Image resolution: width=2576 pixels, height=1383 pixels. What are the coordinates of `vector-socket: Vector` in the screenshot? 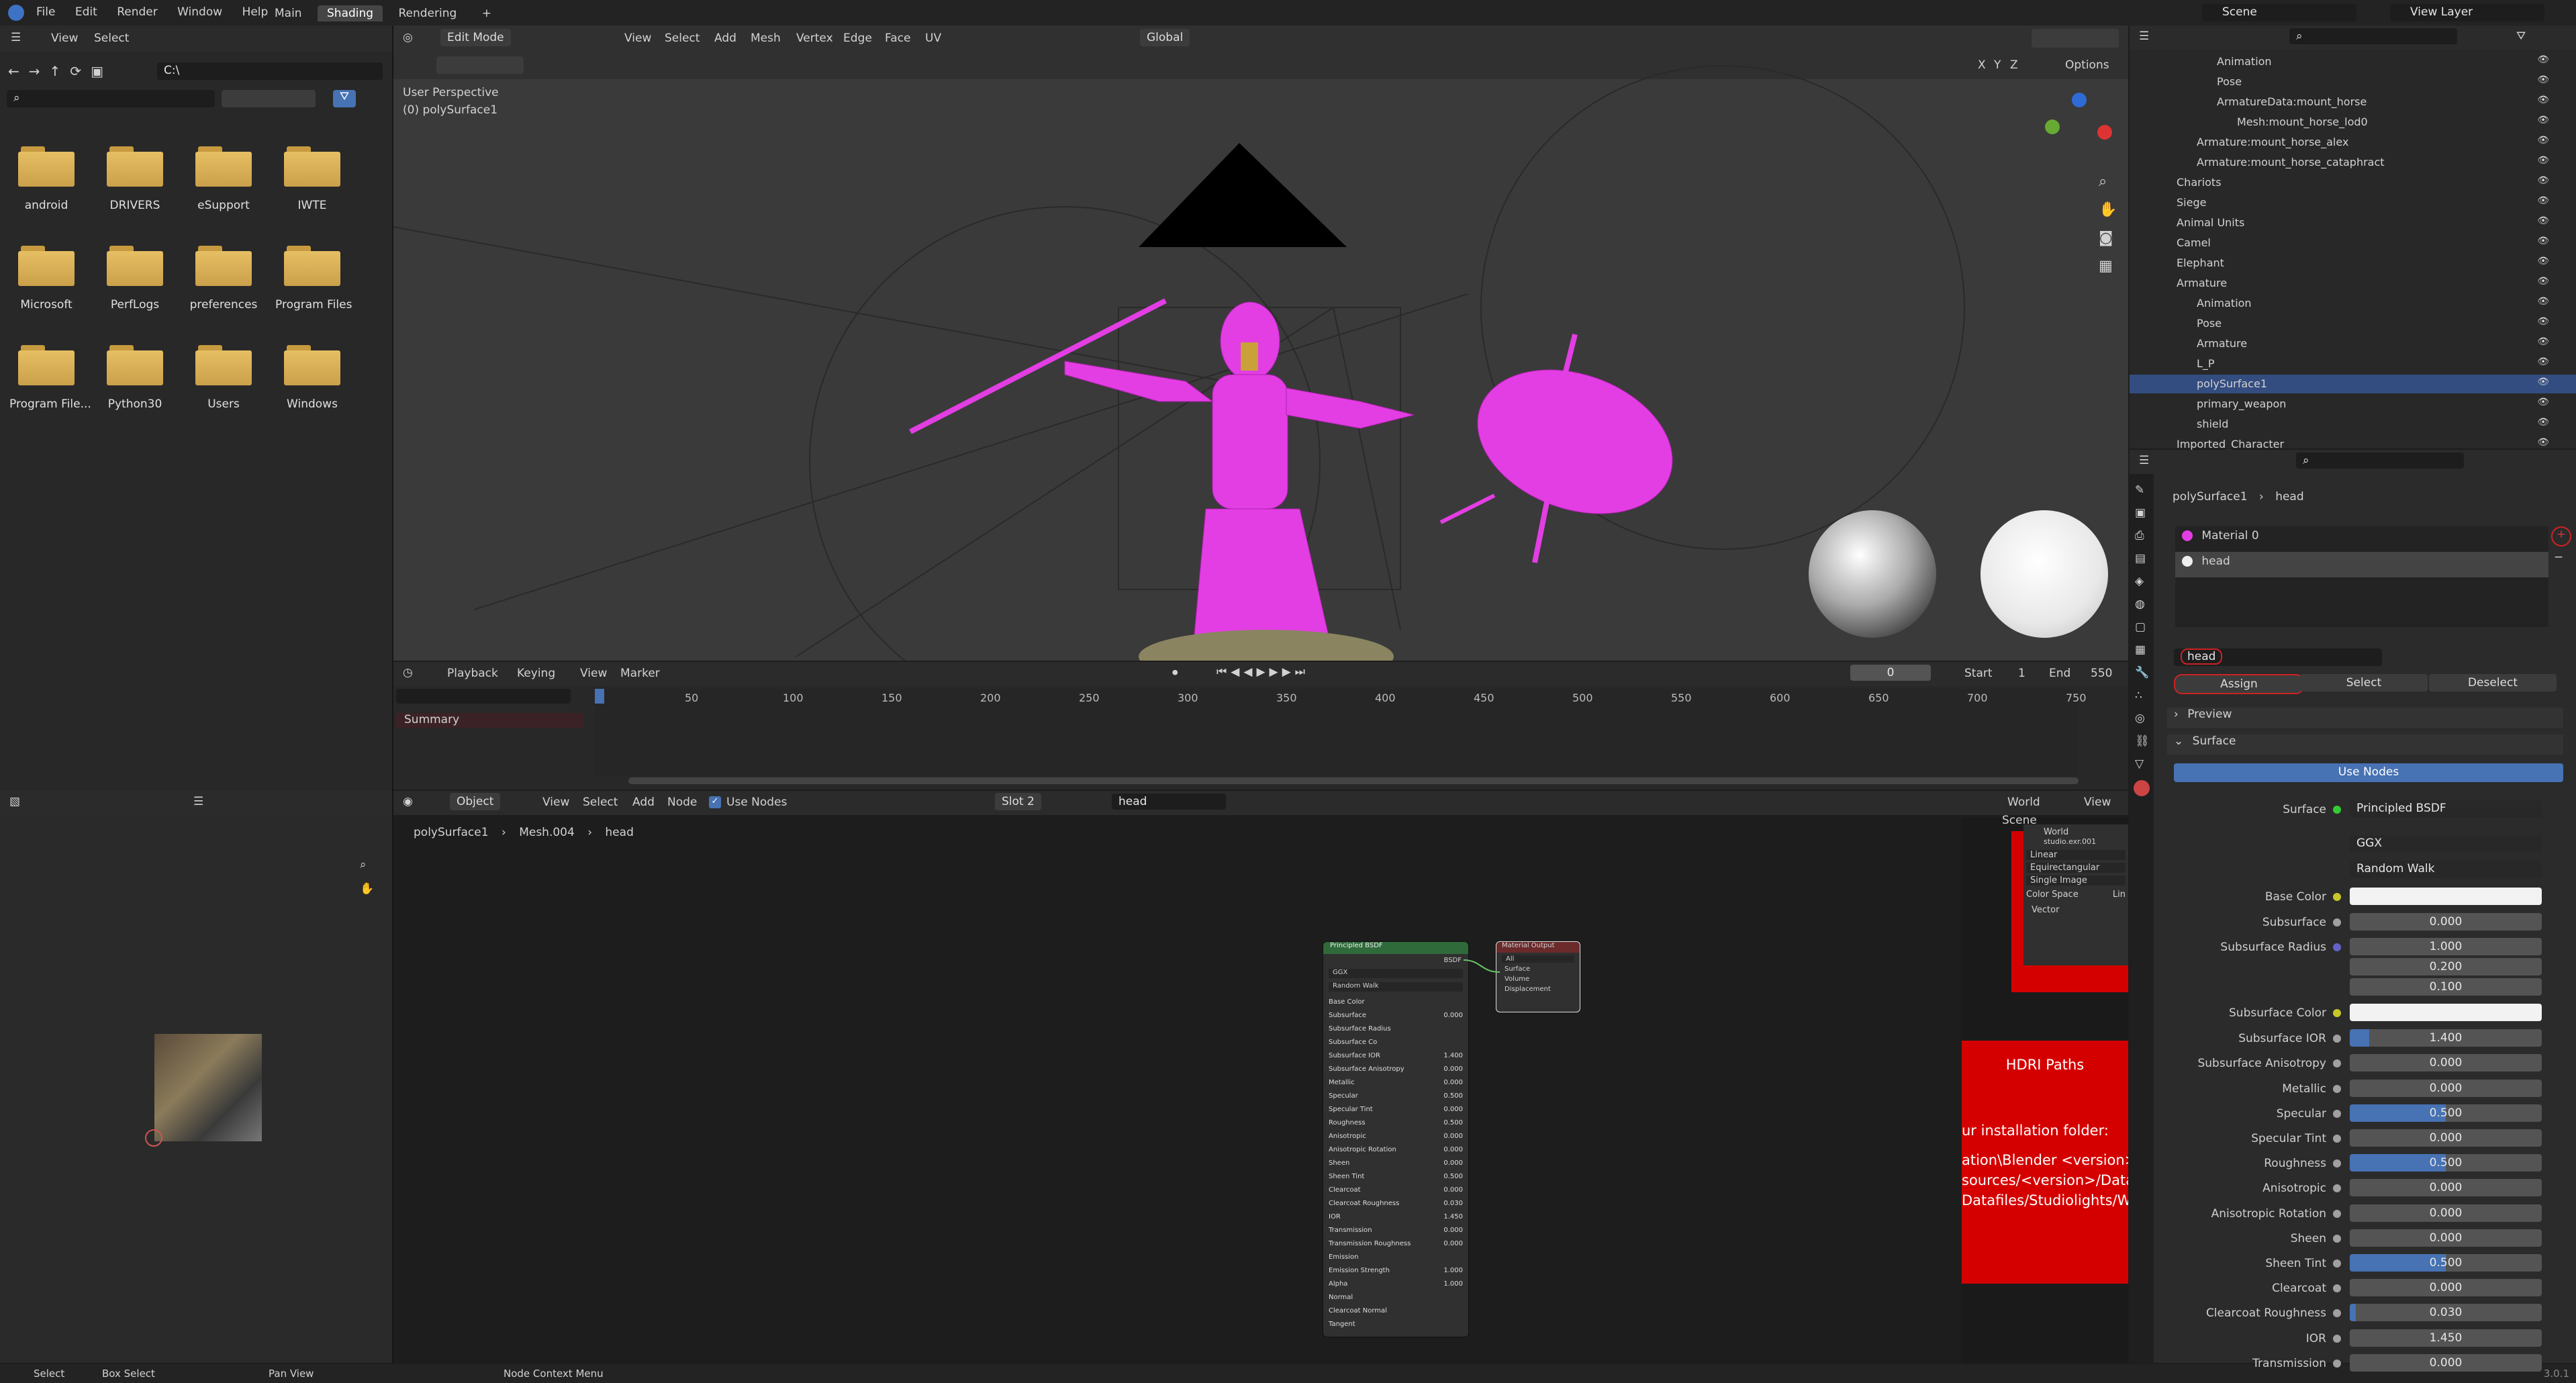 It's located at (2080, 910).